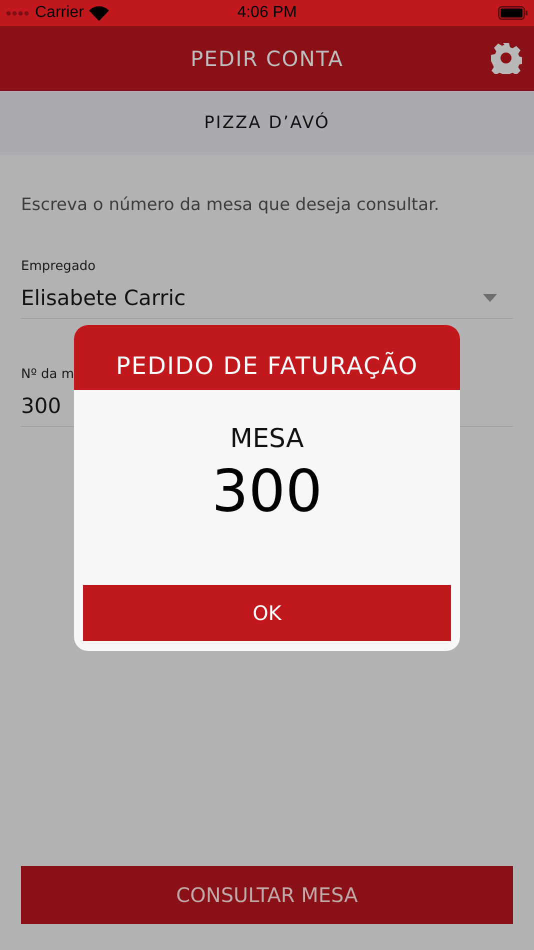 The height and width of the screenshot is (950, 534). Describe the element at coordinates (267, 895) in the screenshot. I see `check-table-button: CONSULTAR MESA` at that location.